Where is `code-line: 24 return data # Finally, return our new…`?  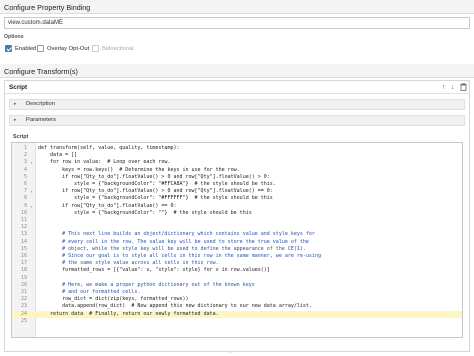 code-line: 24 return data # Finally, return our new… is located at coordinates (237, 314).